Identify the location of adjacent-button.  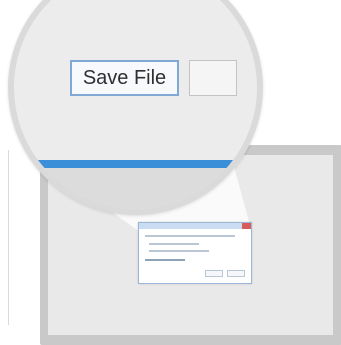
(213, 78).